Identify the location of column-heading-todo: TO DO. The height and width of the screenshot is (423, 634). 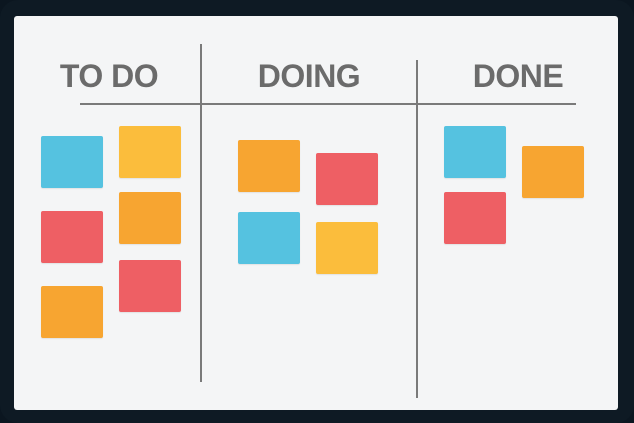
(109, 76).